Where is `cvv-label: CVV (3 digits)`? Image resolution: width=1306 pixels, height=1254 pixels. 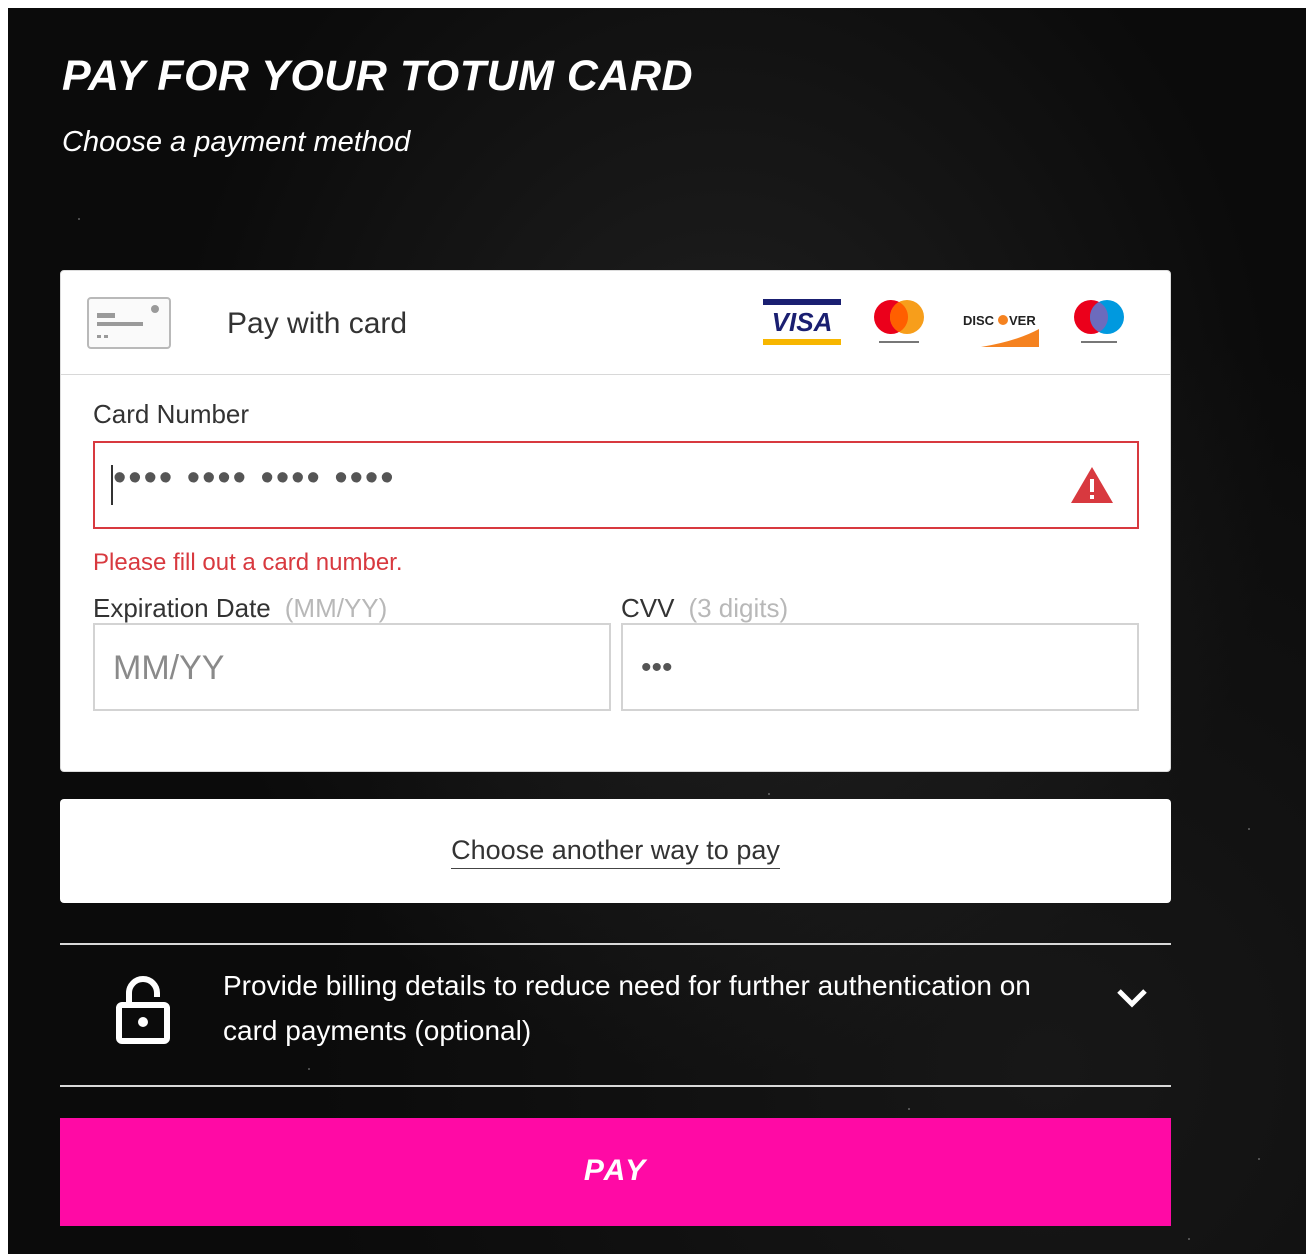
cvv-label: CVV (3 digits) is located at coordinates (704, 608).